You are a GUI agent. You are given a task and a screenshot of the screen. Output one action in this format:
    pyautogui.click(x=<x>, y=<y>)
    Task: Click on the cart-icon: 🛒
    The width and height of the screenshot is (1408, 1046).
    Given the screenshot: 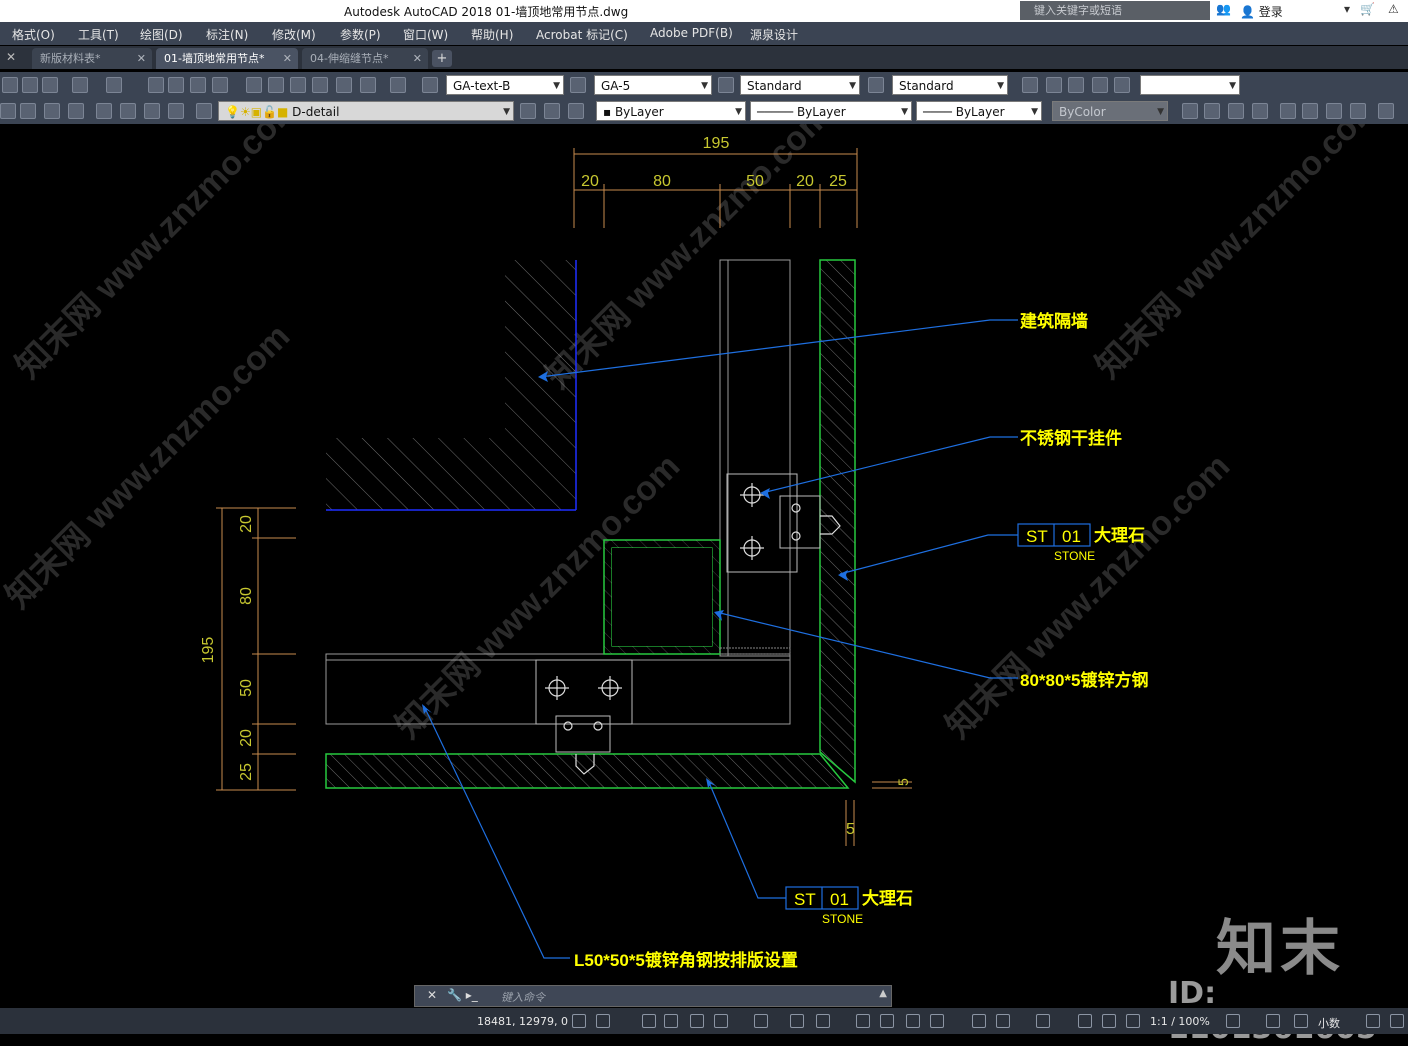 What is the action you would take?
    pyautogui.click(x=1367, y=9)
    